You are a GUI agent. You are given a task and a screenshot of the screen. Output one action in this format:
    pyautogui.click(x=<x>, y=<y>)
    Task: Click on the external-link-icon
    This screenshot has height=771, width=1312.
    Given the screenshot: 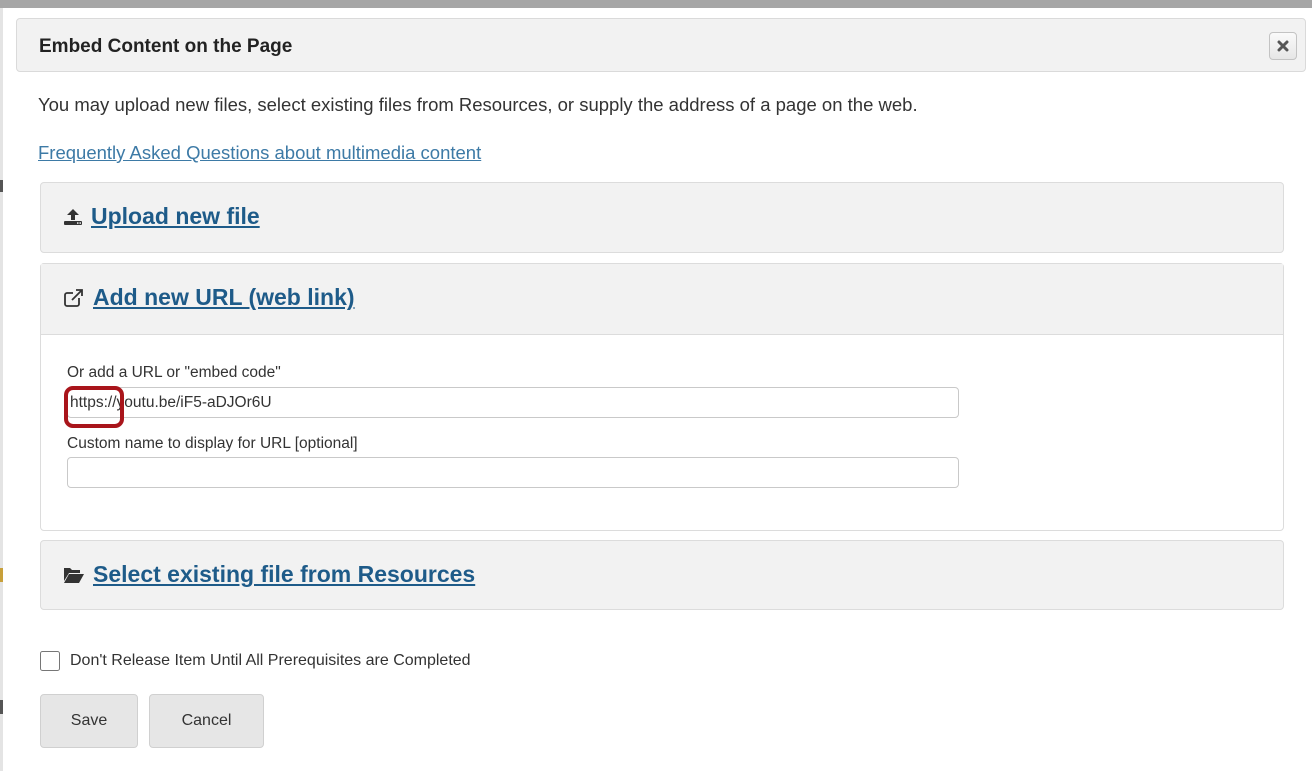 What is the action you would take?
    pyautogui.click(x=74, y=298)
    